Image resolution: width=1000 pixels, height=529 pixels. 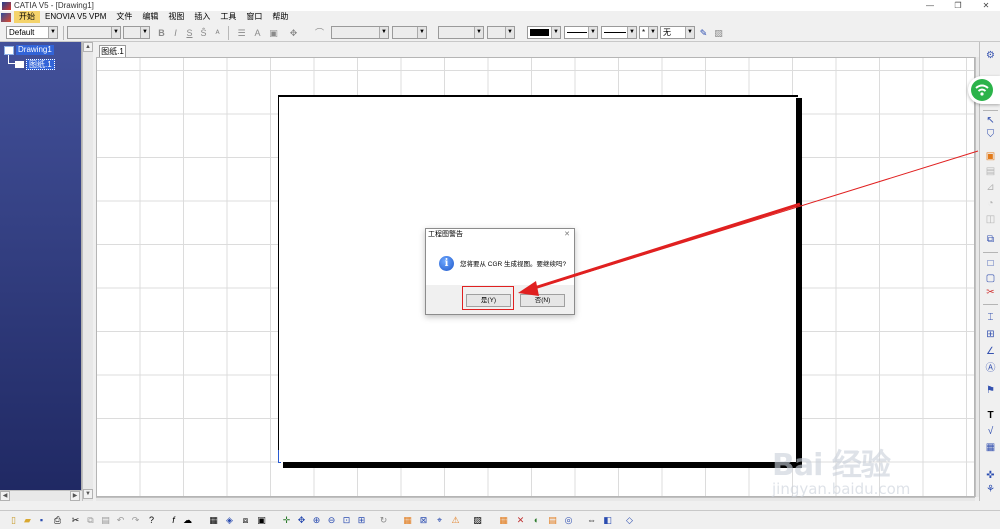 I want to click on color-combo: ▼, so click(x=544, y=32).